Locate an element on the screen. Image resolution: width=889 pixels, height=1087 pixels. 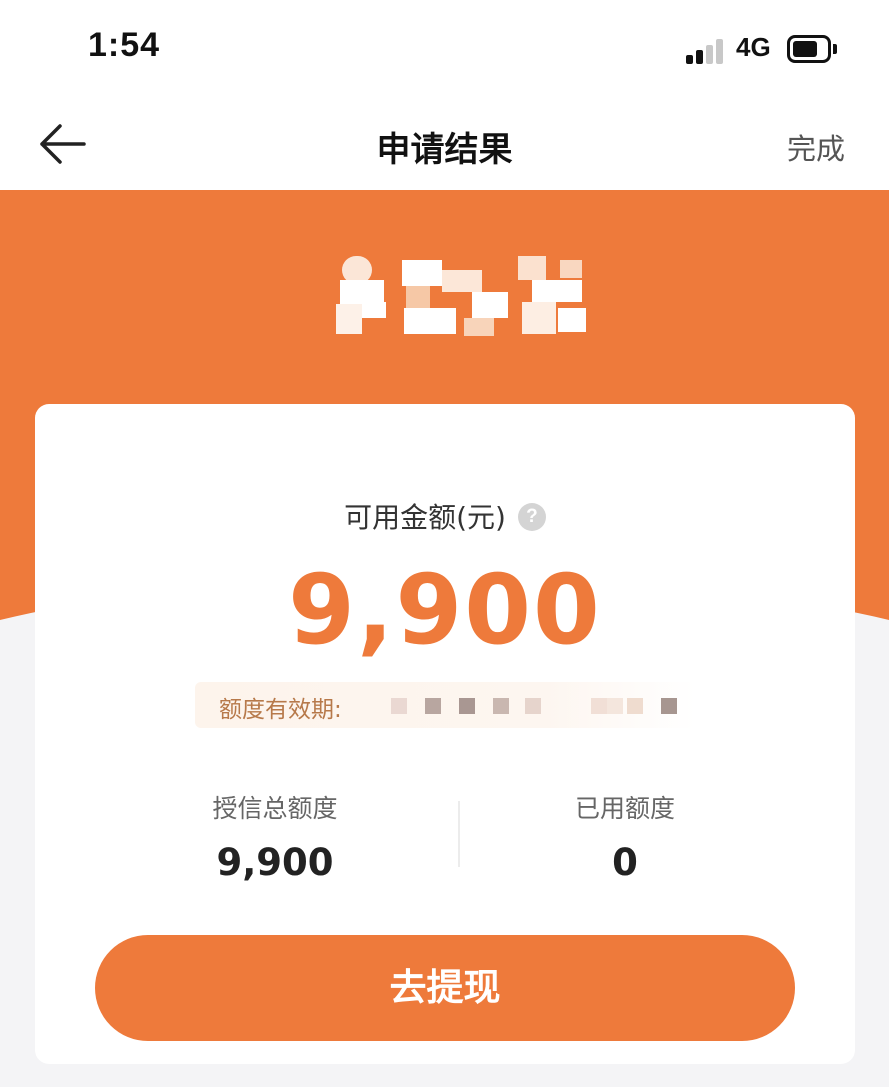
network-type: 4G is located at coordinates (753, 47).